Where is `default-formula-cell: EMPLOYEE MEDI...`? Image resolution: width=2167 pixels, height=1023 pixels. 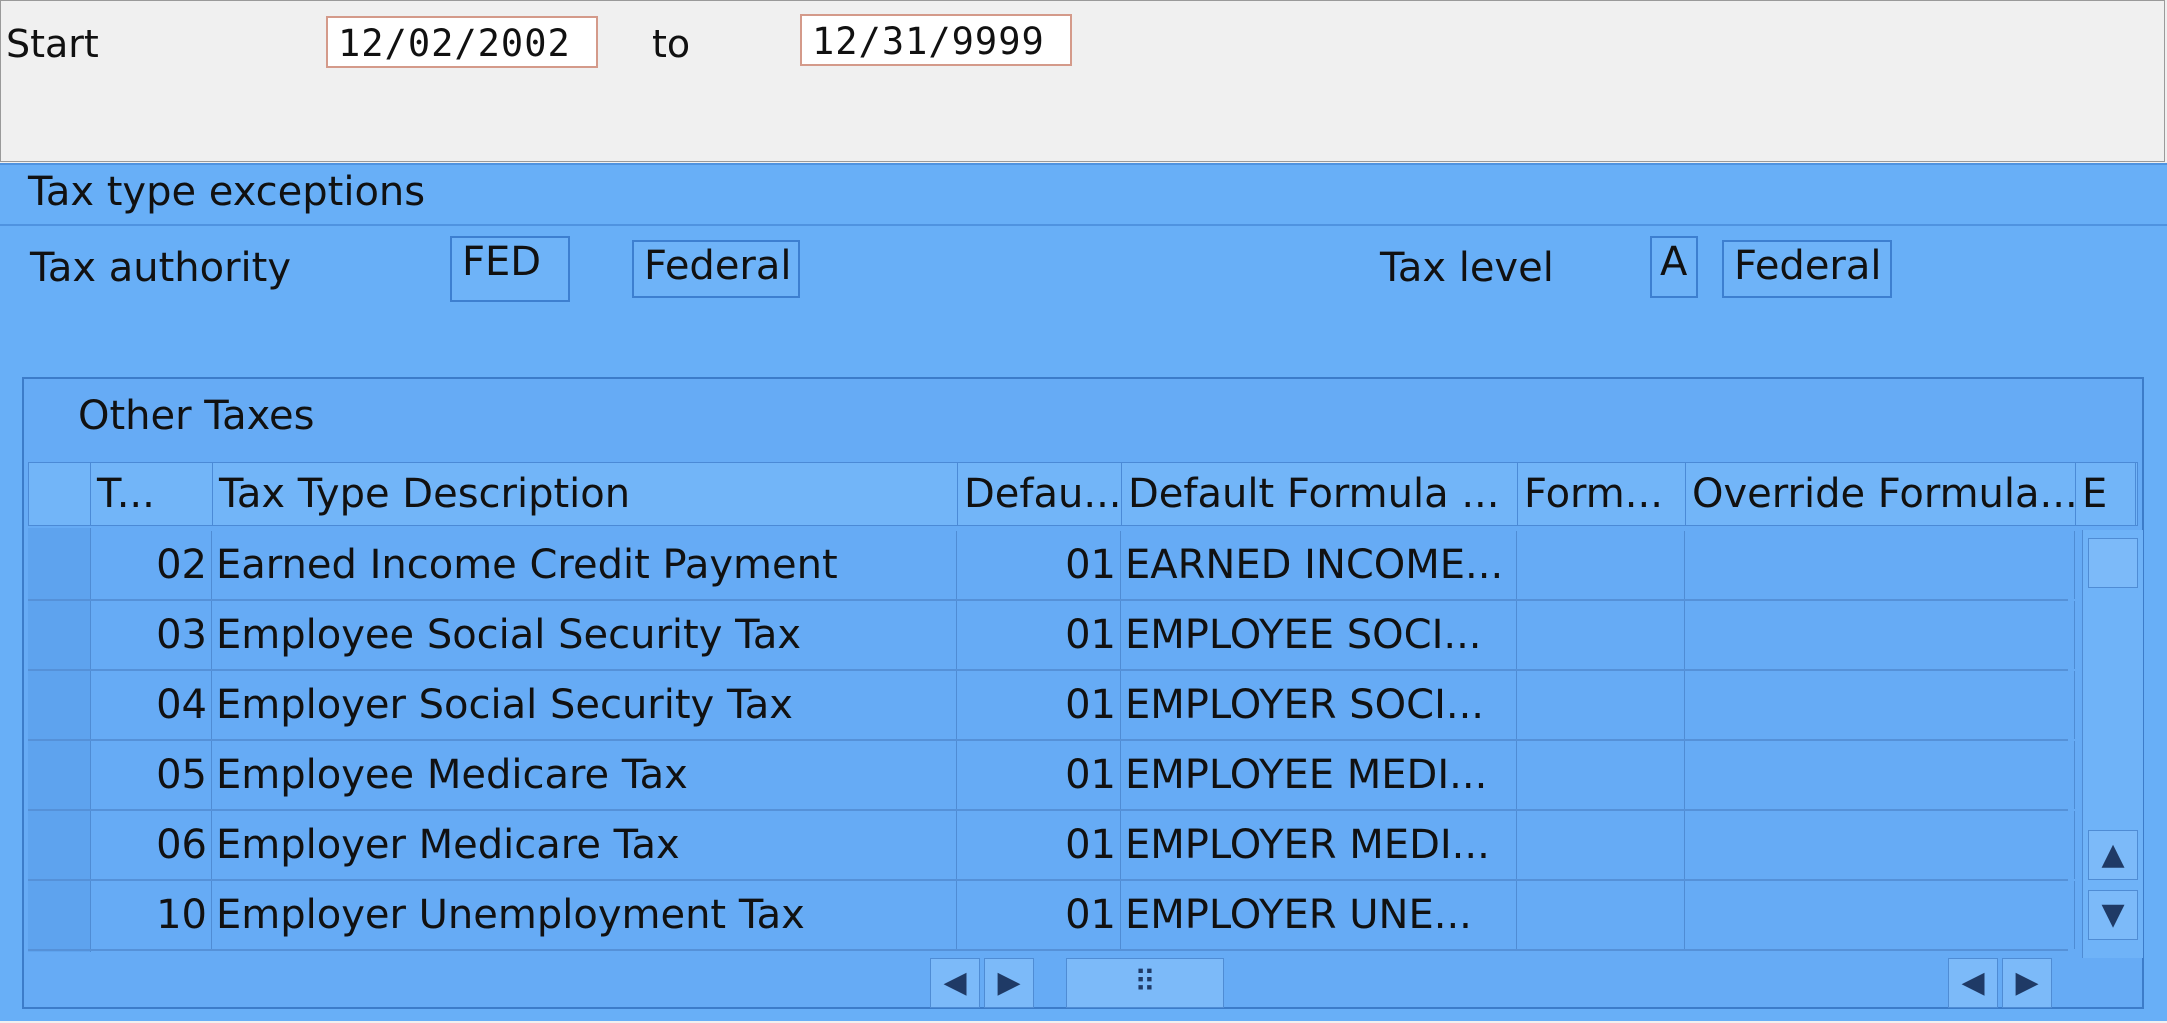 default-formula-cell: EMPLOYEE MEDI... is located at coordinates (1319, 775).